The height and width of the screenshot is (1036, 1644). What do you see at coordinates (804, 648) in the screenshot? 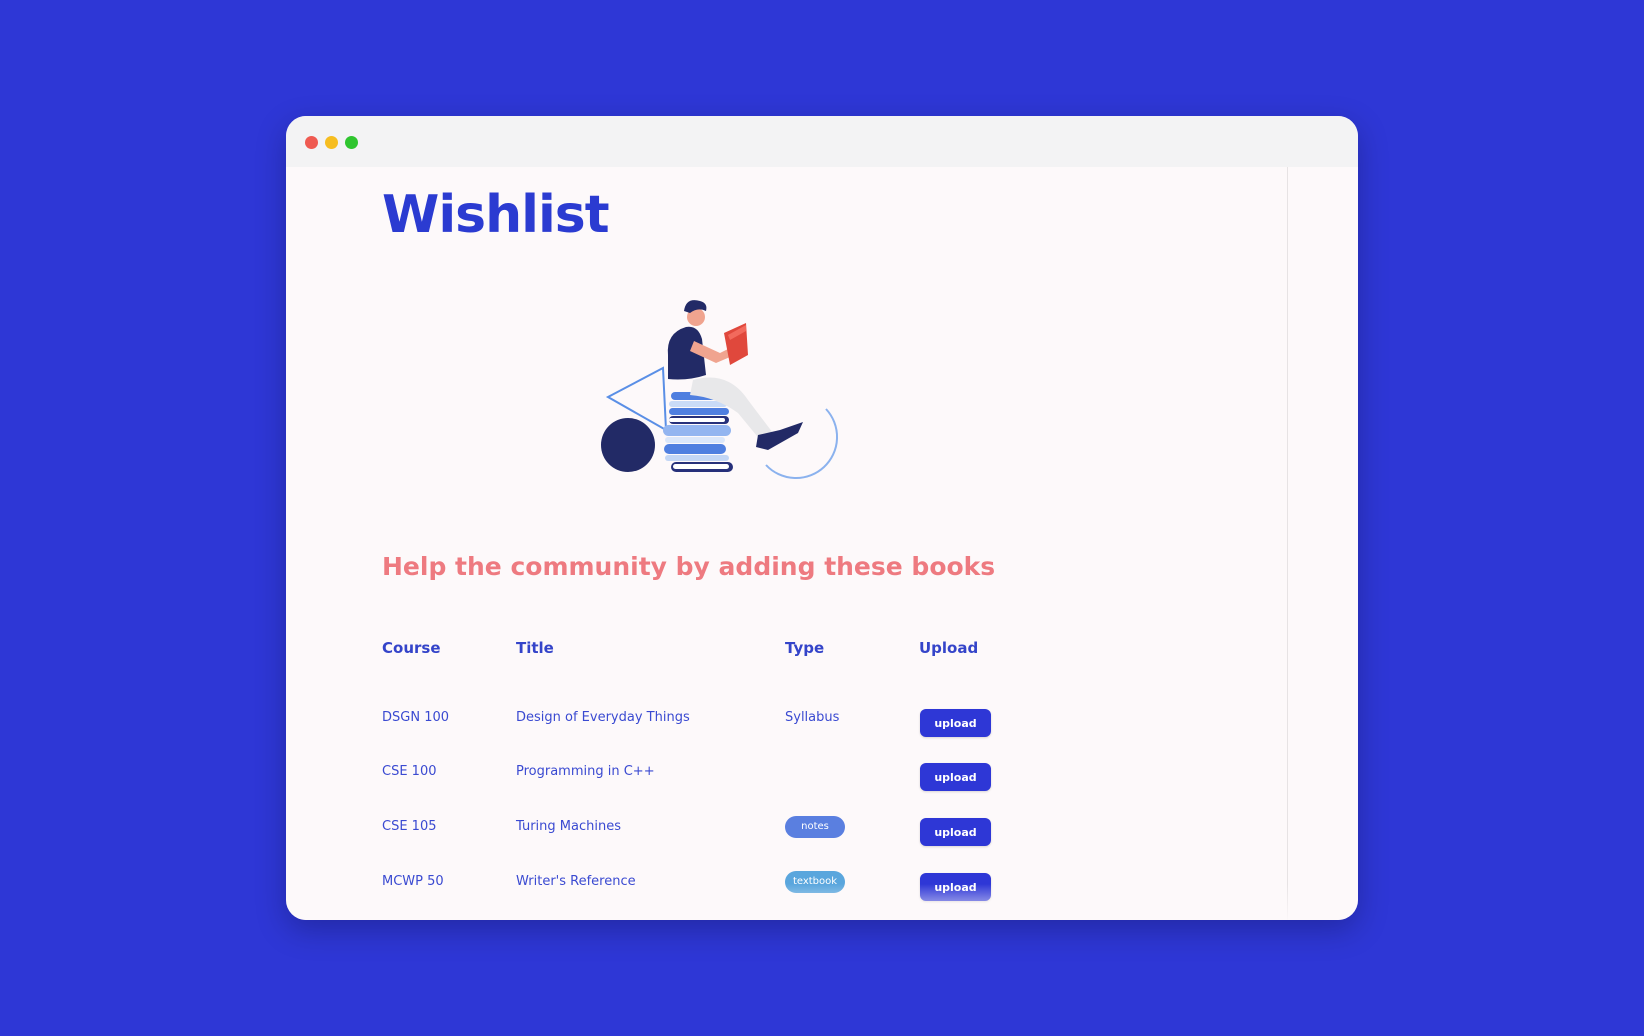
I see `column-header-type: Type` at bounding box center [804, 648].